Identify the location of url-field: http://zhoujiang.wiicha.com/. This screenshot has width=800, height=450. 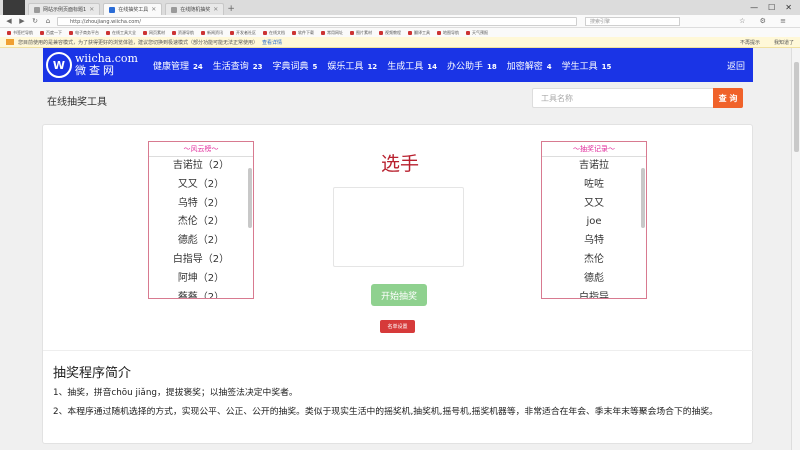
(317, 21).